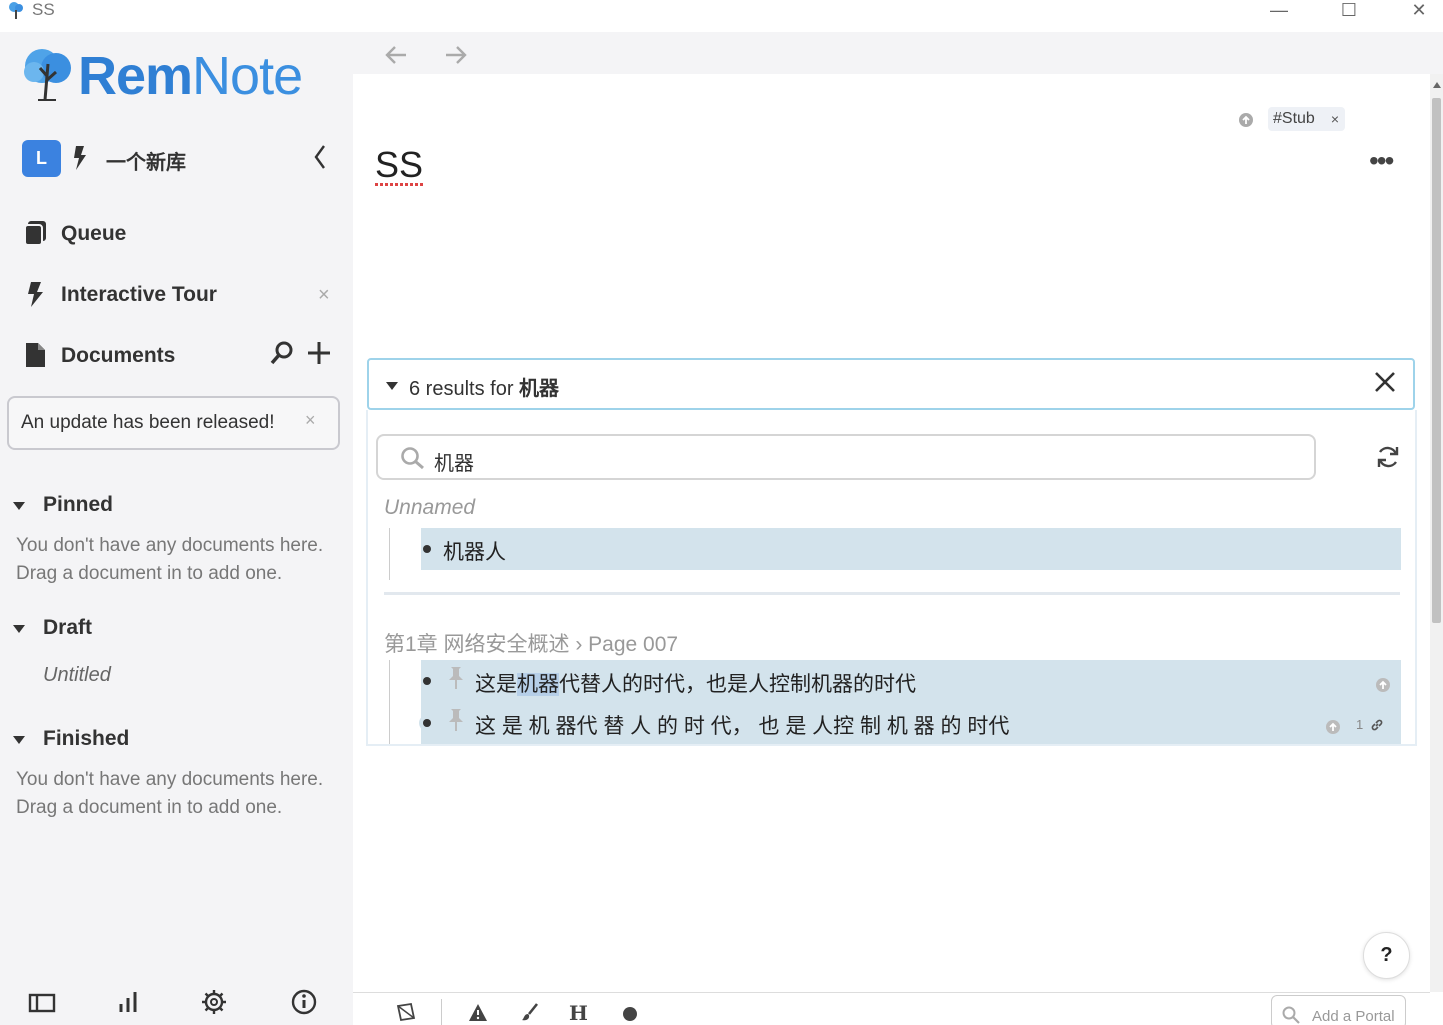 This screenshot has height=1025, width=1443. What do you see at coordinates (128, 1002) in the screenshot?
I see `statistics-icon` at bounding box center [128, 1002].